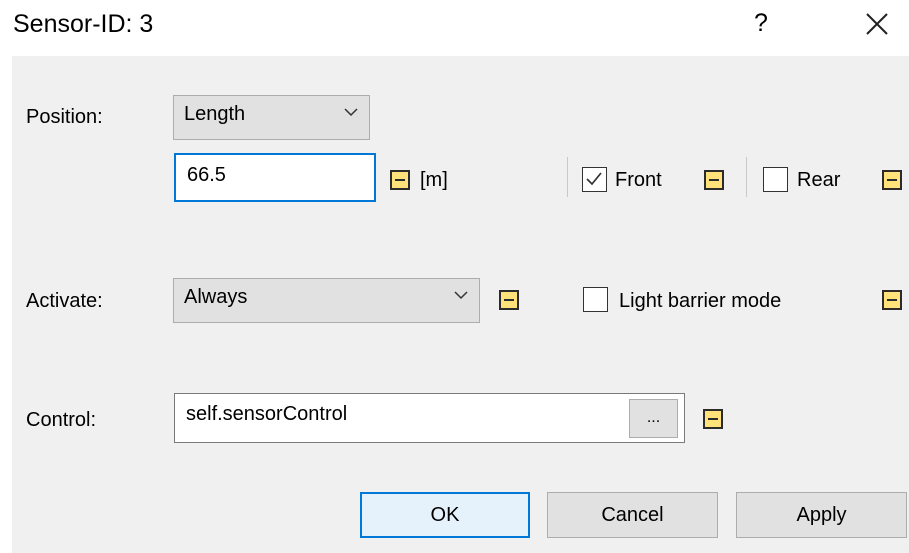 This screenshot has width=909, height=553. I want to click on front-lock-icon, so click(714, 180).